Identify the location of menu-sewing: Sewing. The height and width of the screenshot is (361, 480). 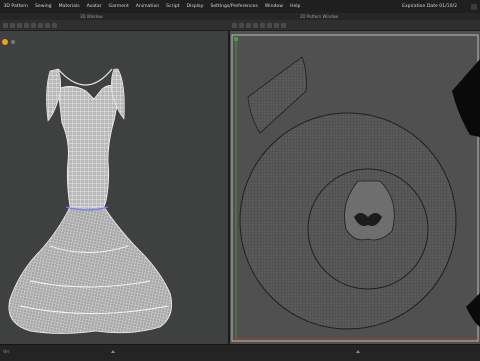
(43, 6).